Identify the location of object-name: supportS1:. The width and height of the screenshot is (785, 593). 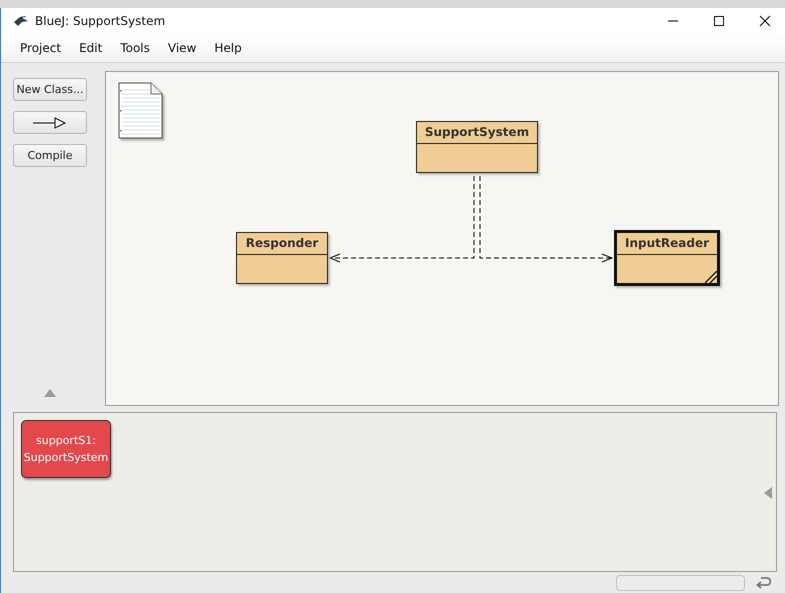
(66, 441).